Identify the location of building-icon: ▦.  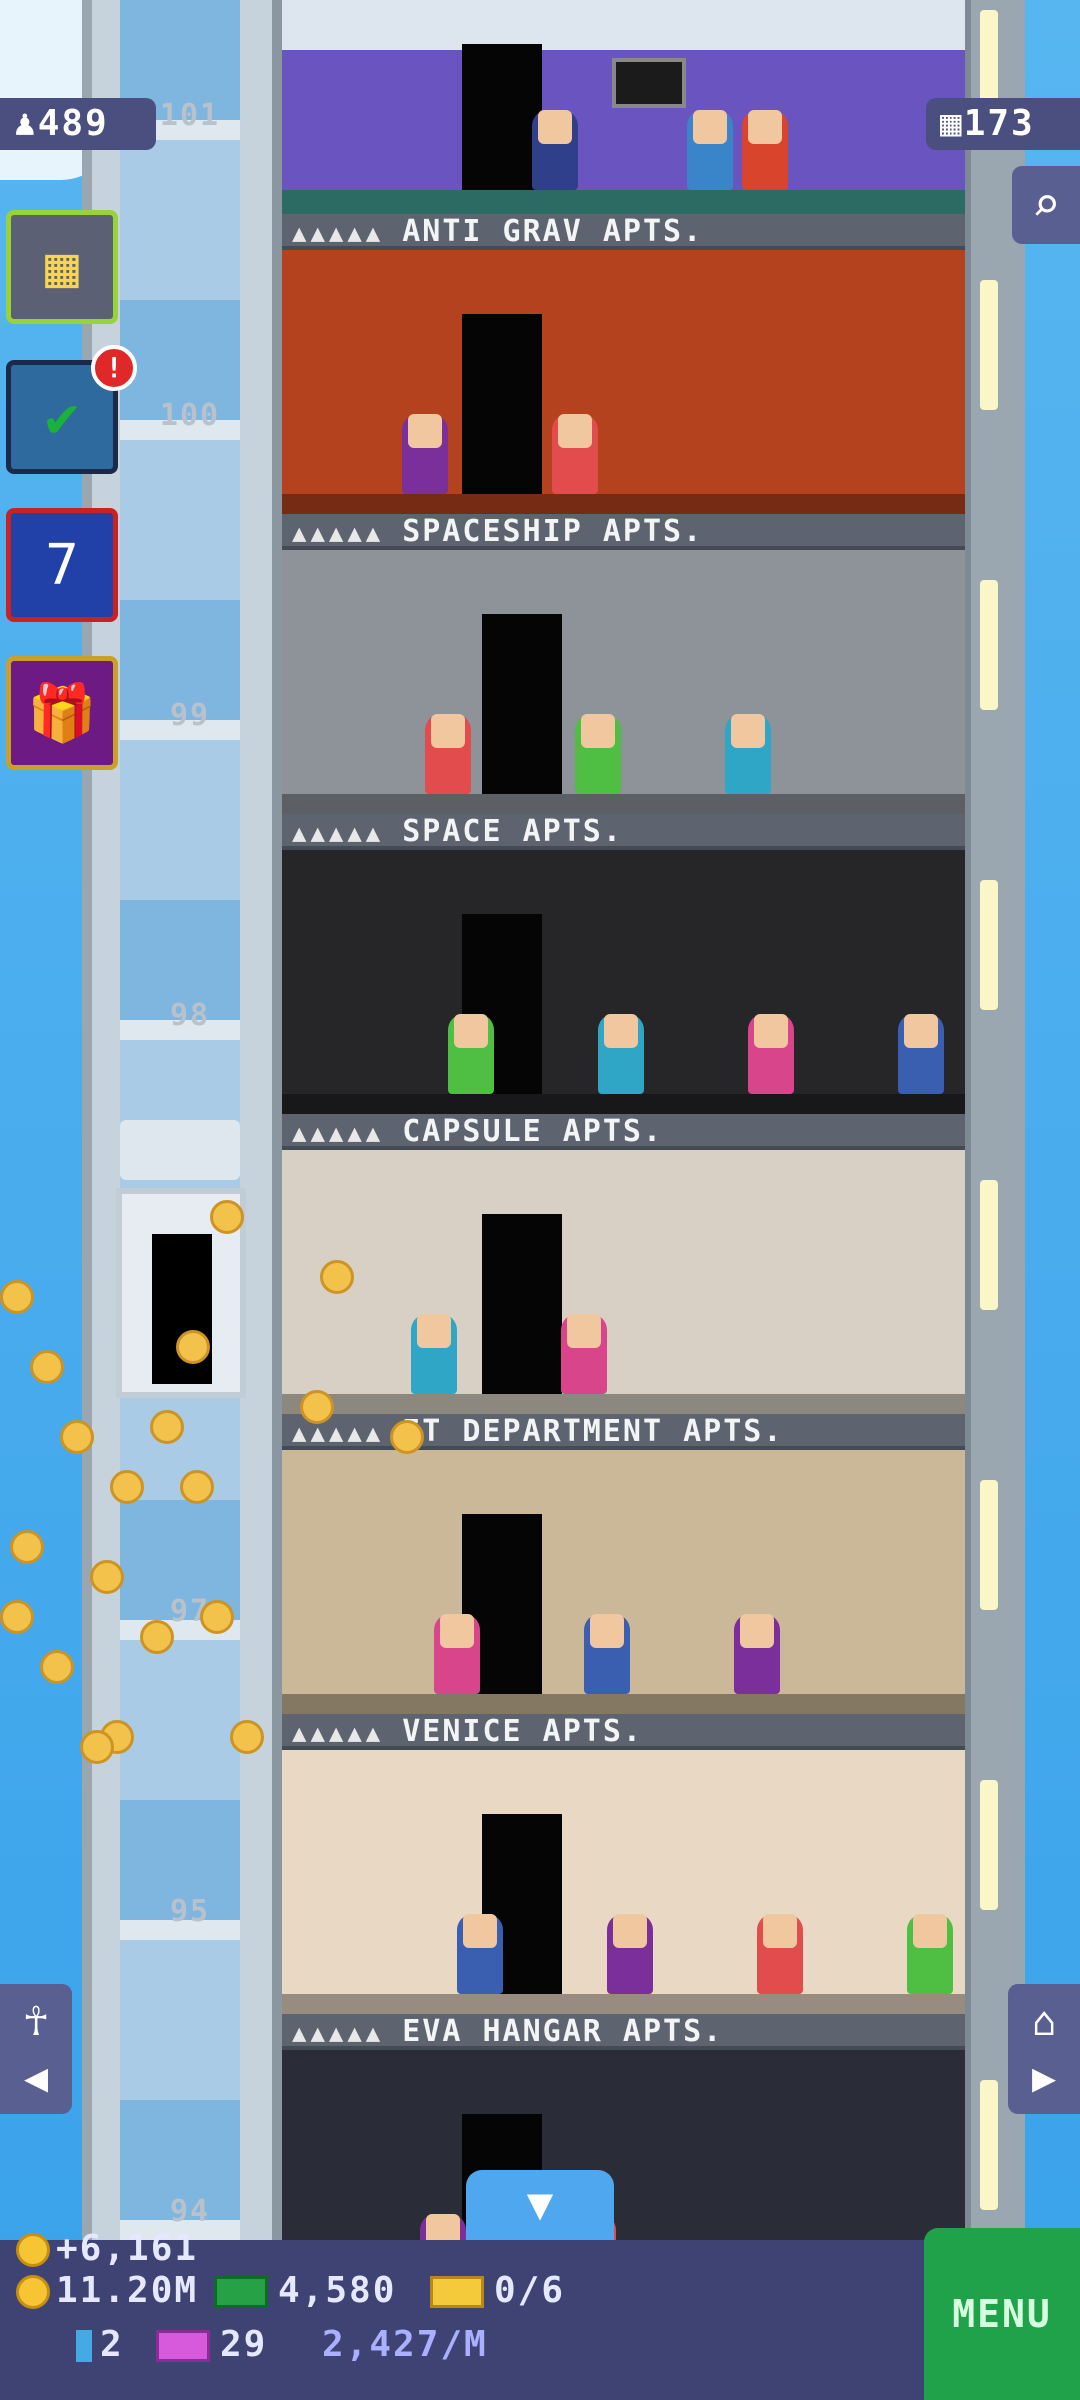
(62, 267).